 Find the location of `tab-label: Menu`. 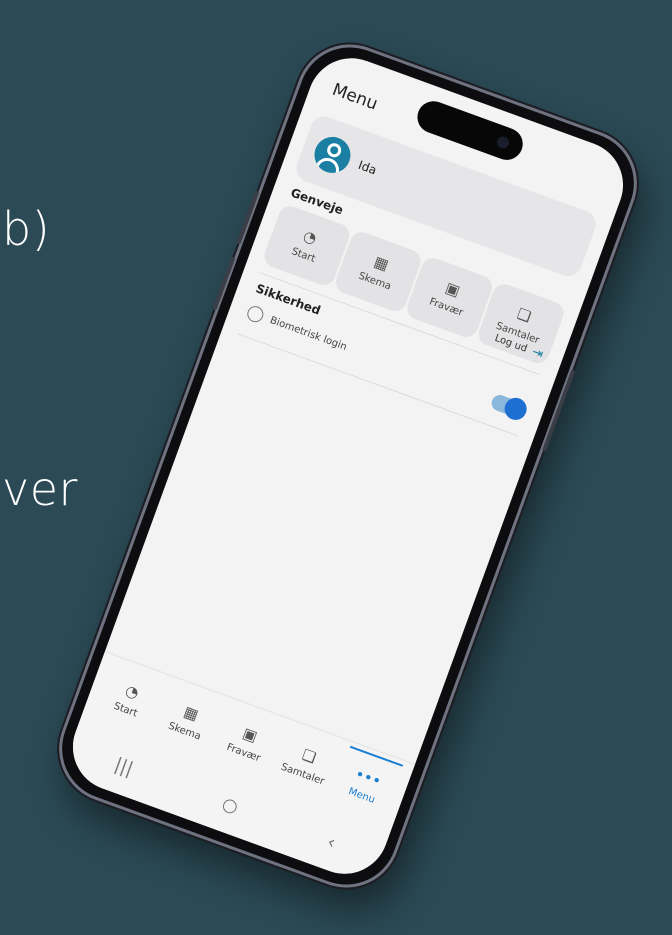

tab-label: Menu is located at coordinates (361, 795).